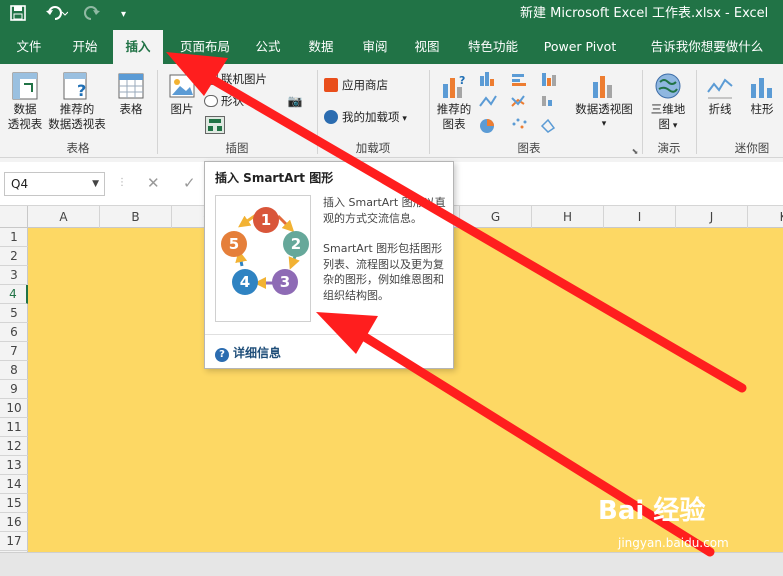 This screenshot has width=783, height=576. What do you see at coordinates (263, 258) in the screenshot?
I see `smartart-preview: 1 2 3 4 5` at bounding box center [263, 258].